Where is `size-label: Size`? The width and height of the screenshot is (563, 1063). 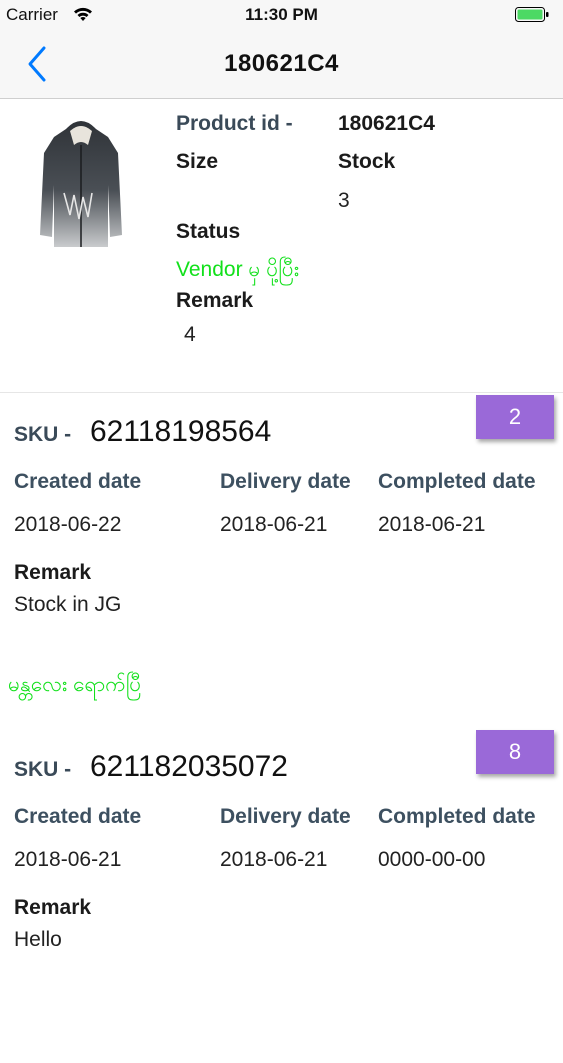
size-label: Size is located at coordinates (197, 161).